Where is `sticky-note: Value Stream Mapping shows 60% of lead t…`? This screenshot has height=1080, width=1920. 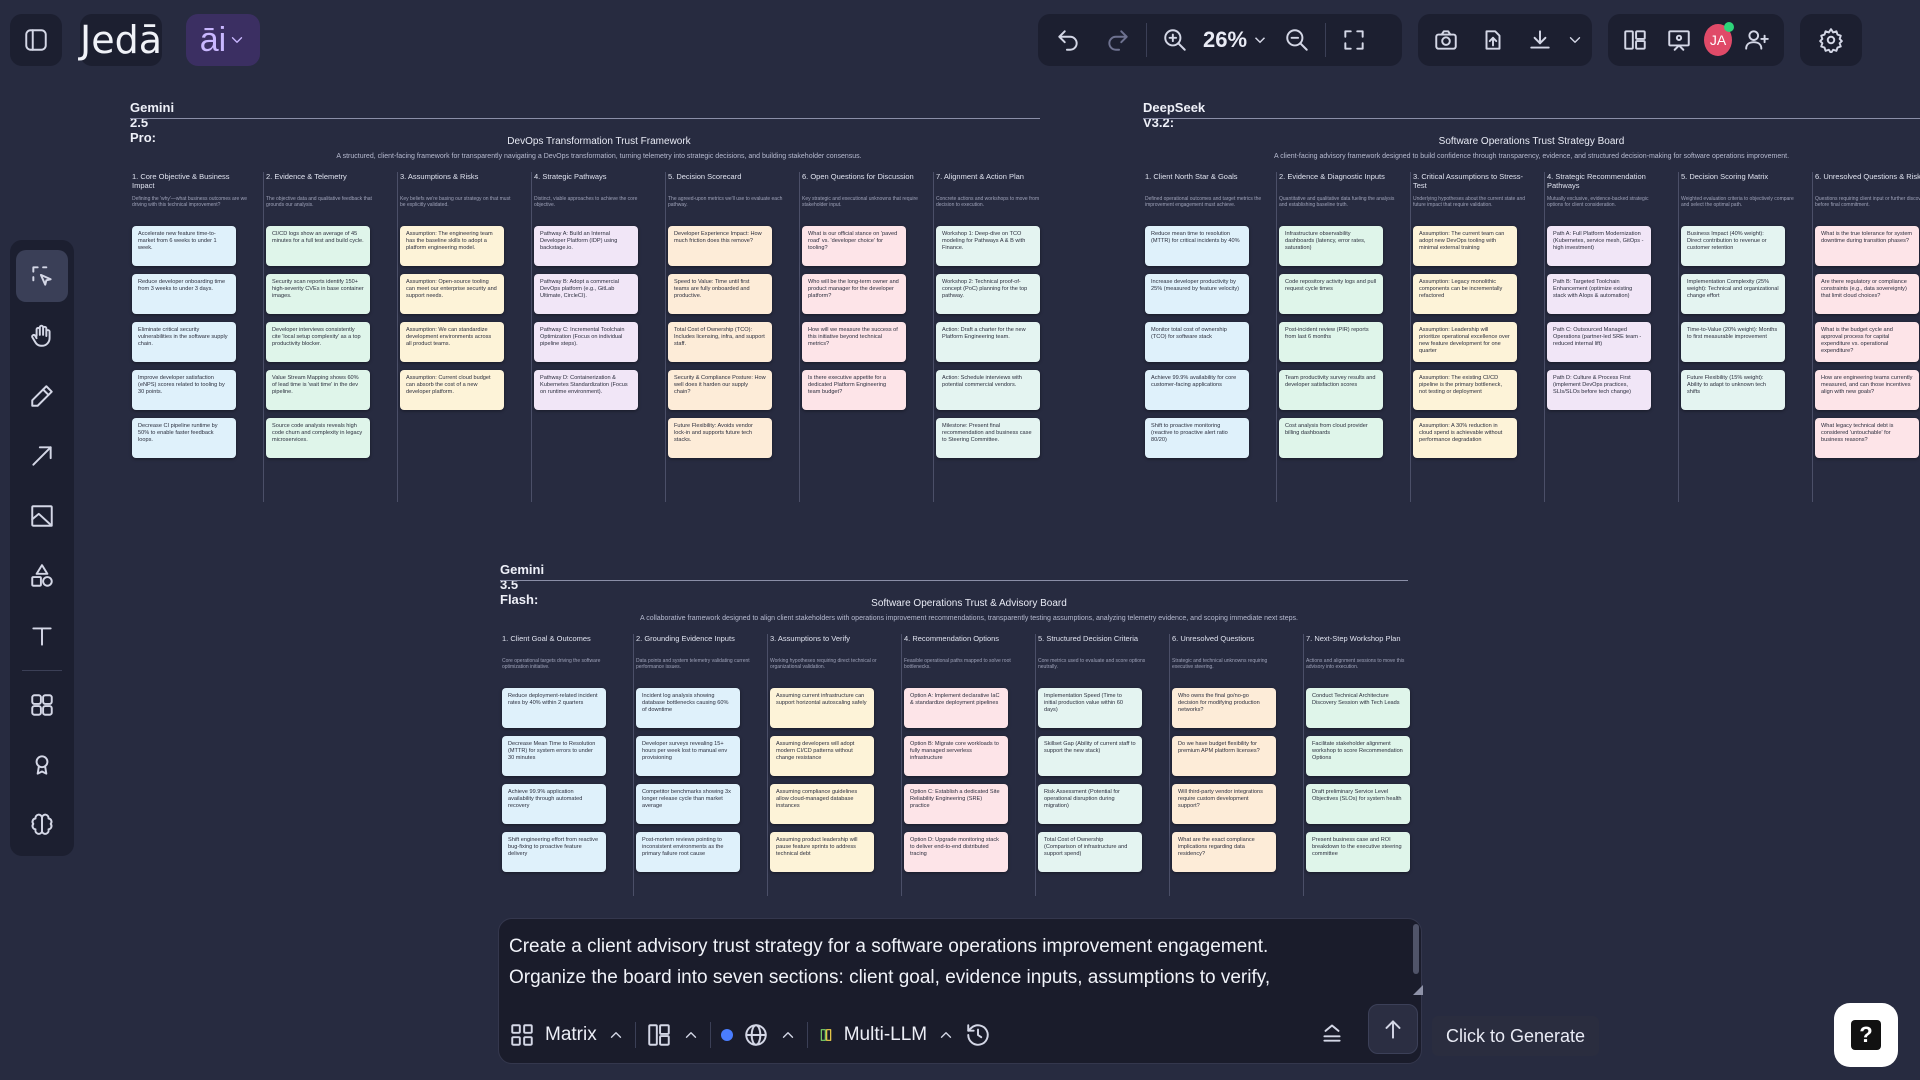
sticky-note: Value Stream Mapping shows 60% of lead t… is located at coordinates (318, 390).